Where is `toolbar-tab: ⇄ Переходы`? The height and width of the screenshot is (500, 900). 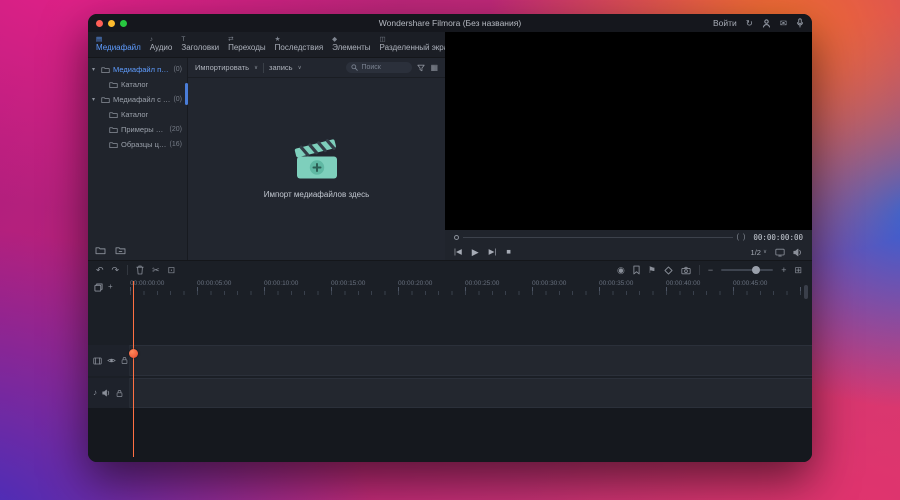 toolbar-tab: ⇄ Переходы is located at coordinates (247, 44).